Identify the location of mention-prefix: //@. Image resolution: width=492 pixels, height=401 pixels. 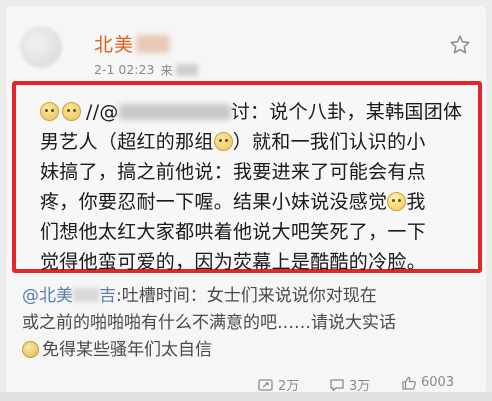
(102, 112).